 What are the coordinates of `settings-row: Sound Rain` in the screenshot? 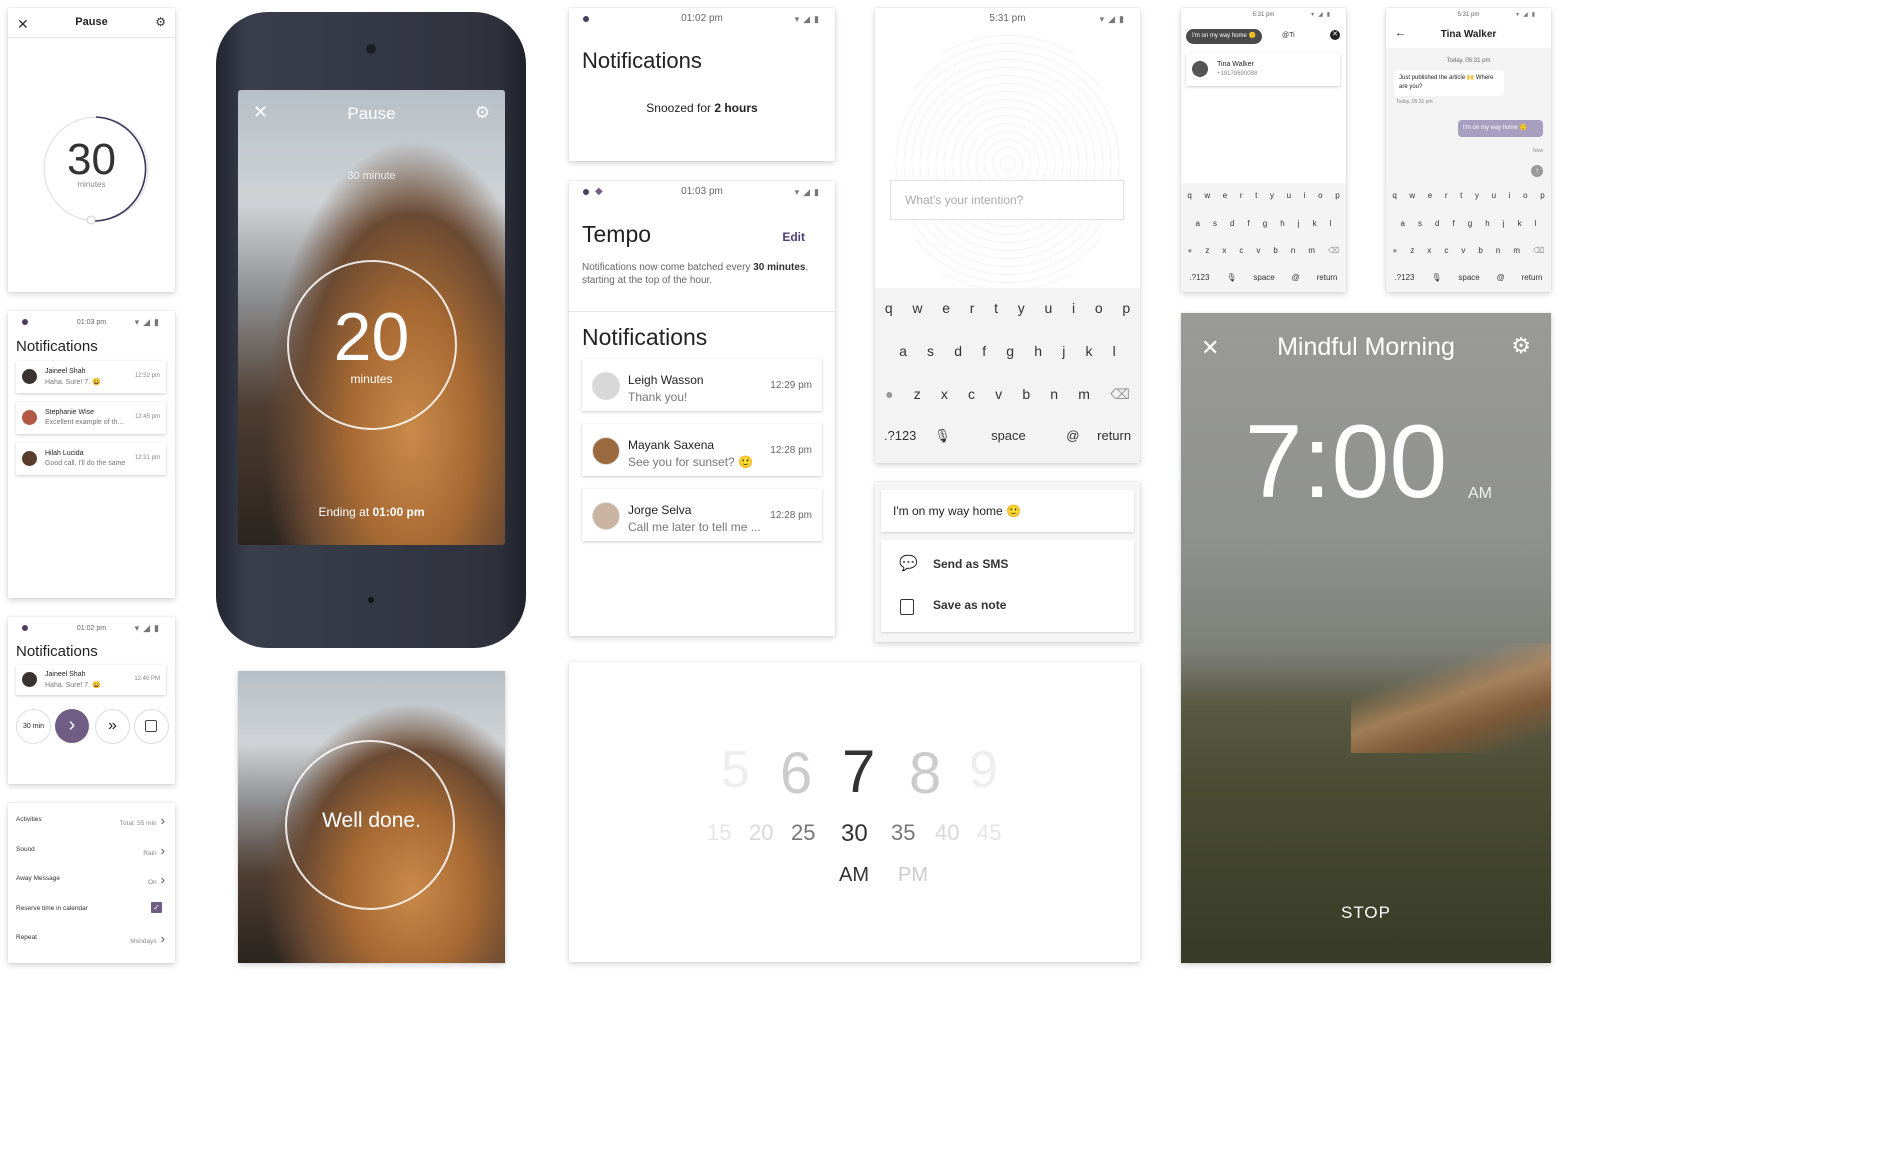 It's located at (91, 851).